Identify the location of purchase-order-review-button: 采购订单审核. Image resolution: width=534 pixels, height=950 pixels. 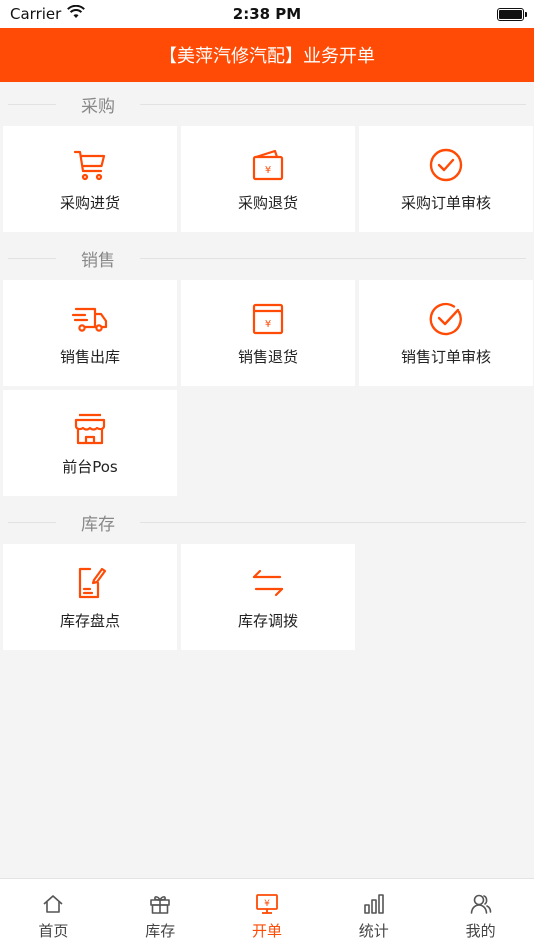
(446, 179).